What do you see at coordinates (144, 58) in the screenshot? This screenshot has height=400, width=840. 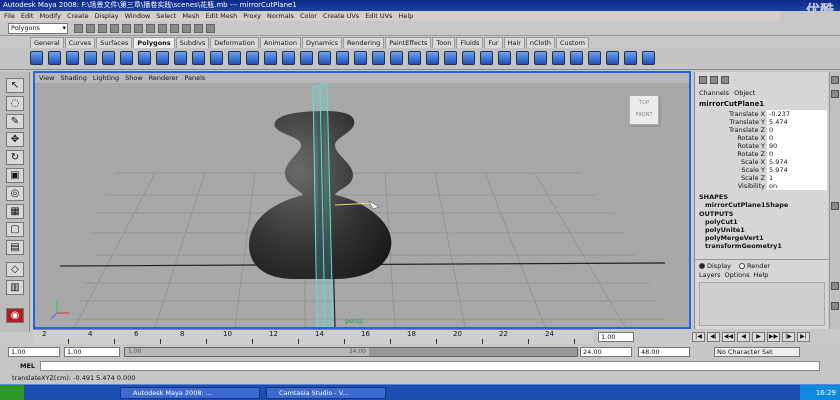 I see `poly-prism-icon` at bounding box center [144, 58].